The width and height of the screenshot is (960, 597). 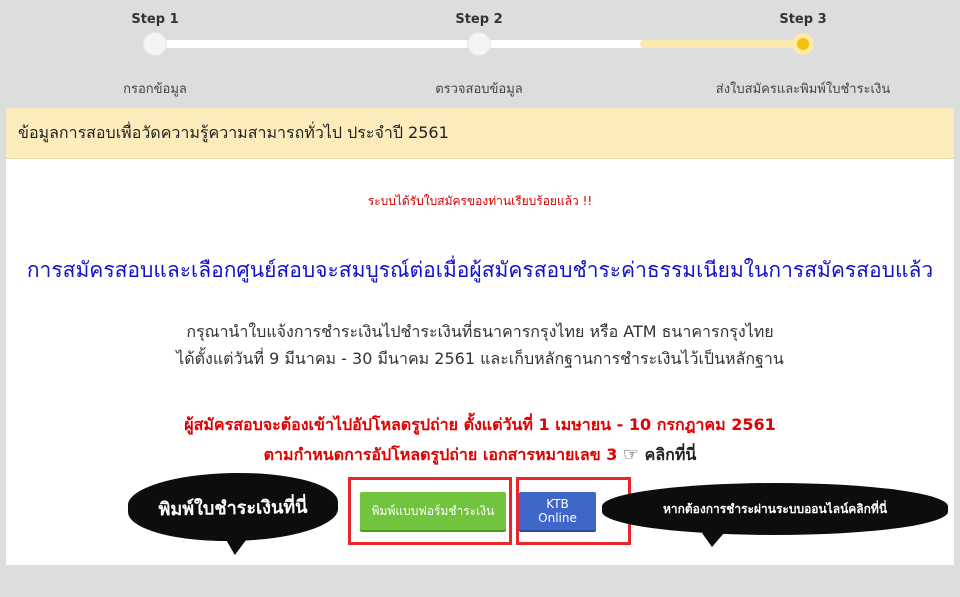 What do you see at coordinates (803, 44) in the screenshot?
I see `step-3-dot-active` at bounding box center [803, 44].